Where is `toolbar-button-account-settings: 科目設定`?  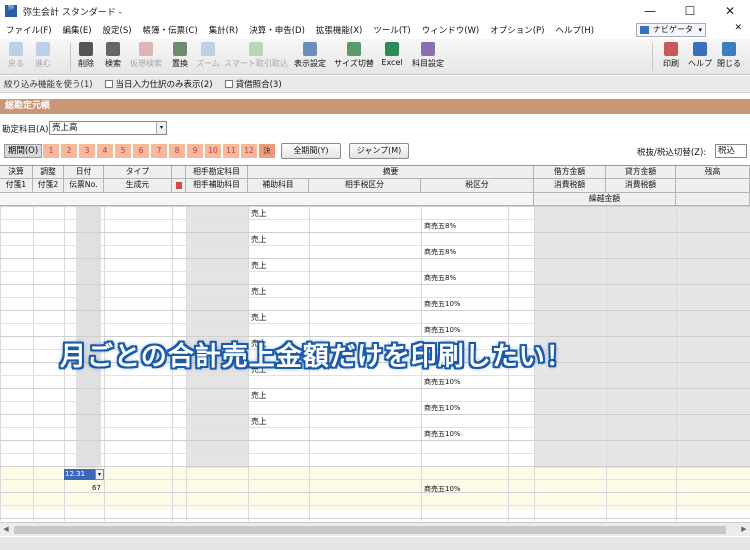
toolbar-button-account-settings: 科目設定 is located at coordinates (428, 57).